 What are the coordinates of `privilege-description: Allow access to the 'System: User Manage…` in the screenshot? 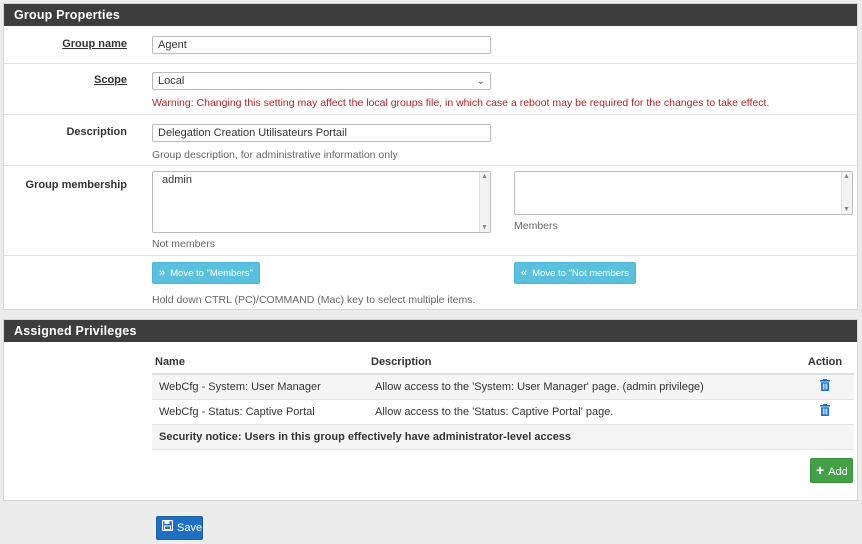 It's located at (582, 387).